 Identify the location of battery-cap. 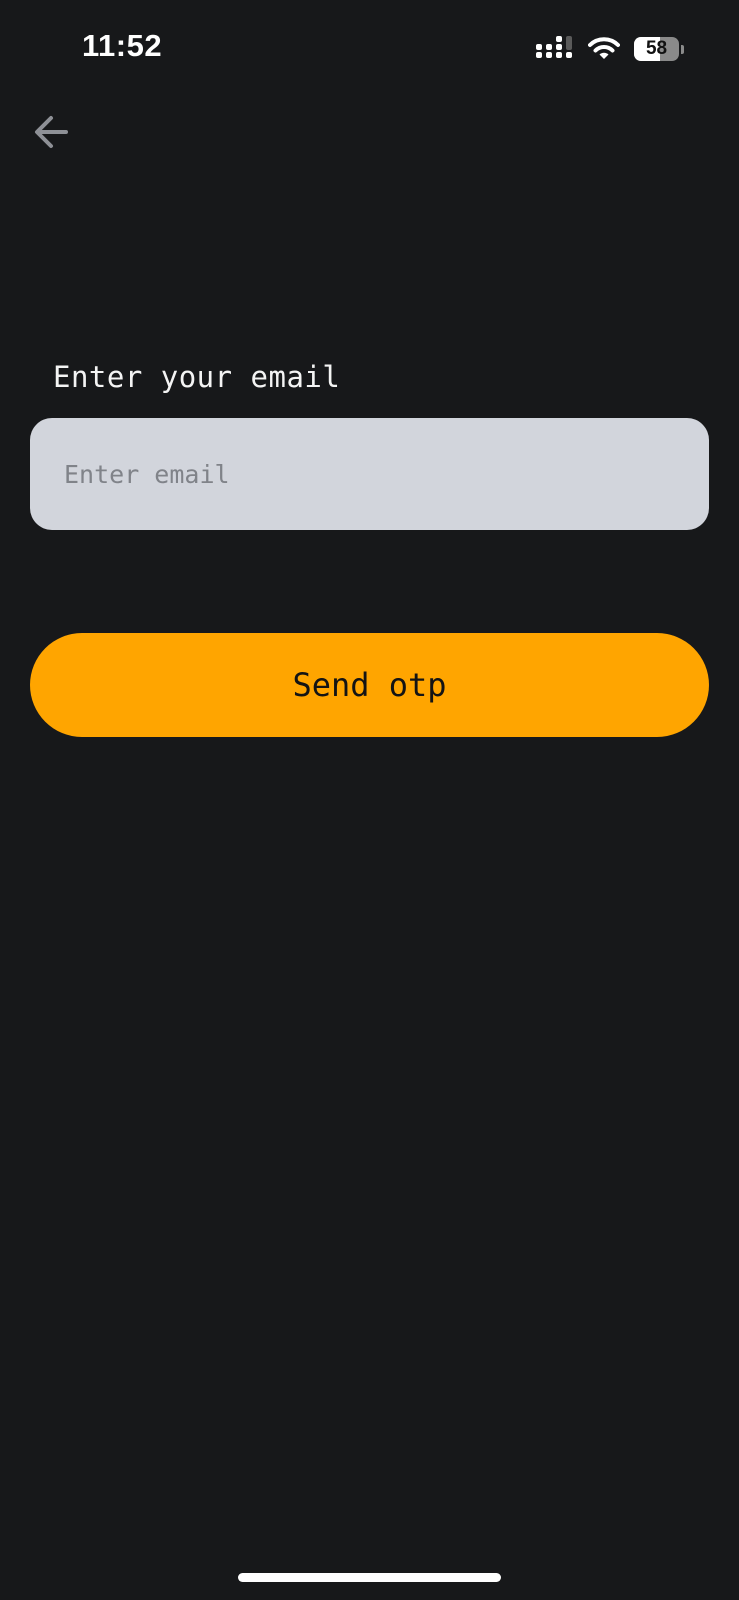
(682, 49).